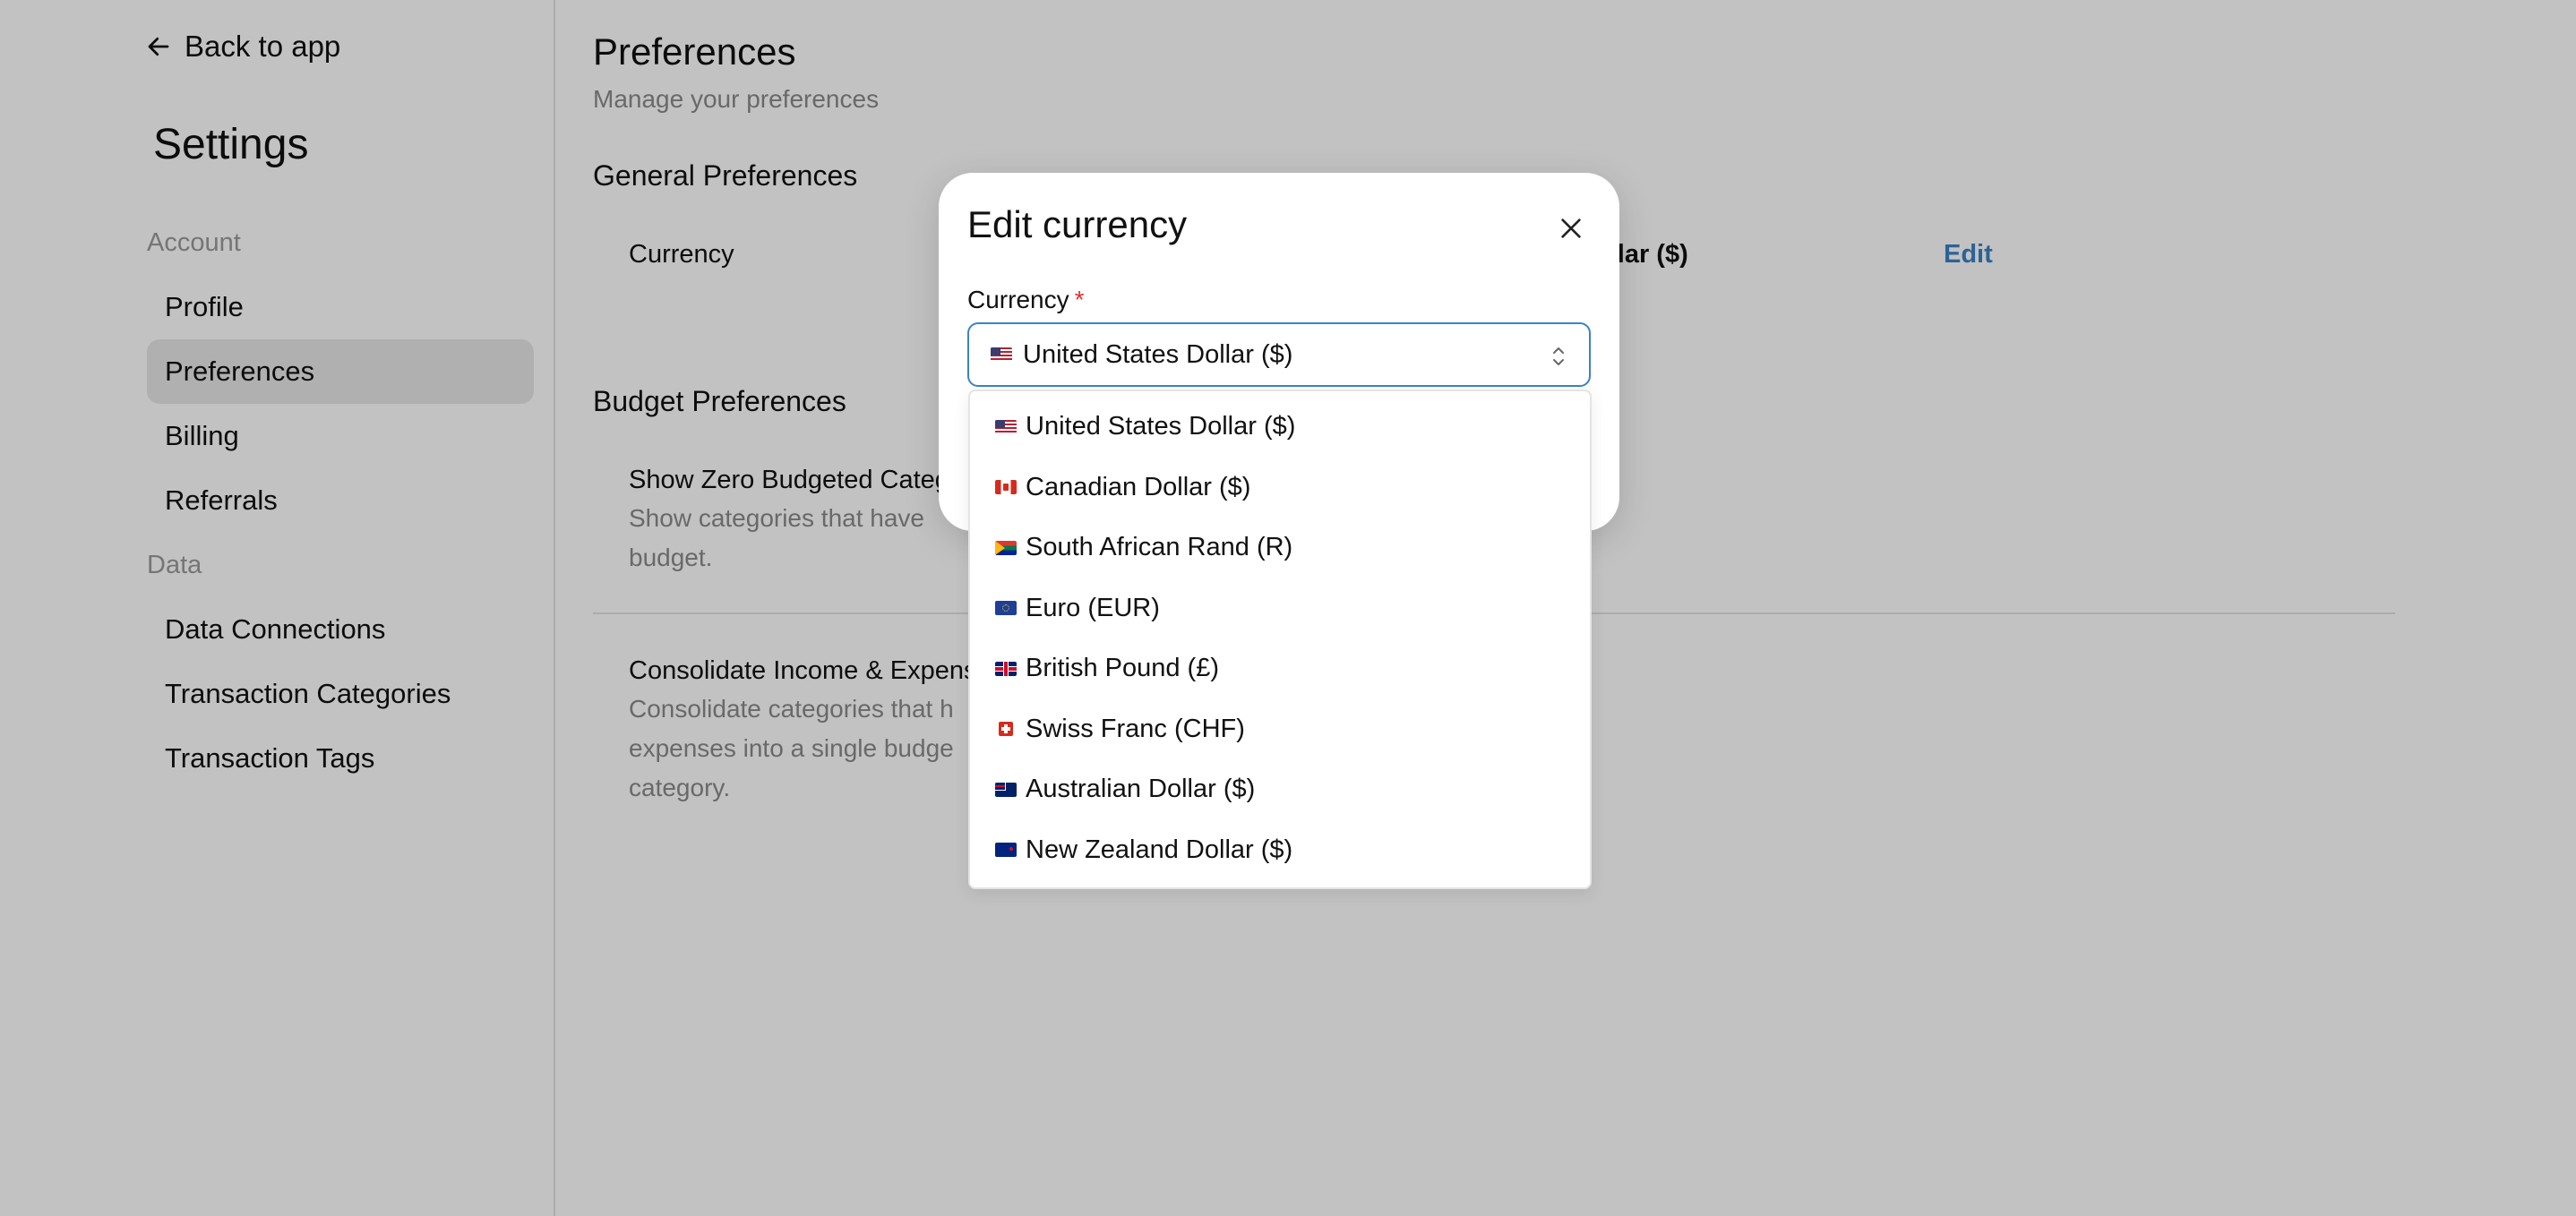  Describe the element at coordinates (1280, 729) in the screenshot. I see `currency-option-chf: Swiss Franc (CHF)` at that location.